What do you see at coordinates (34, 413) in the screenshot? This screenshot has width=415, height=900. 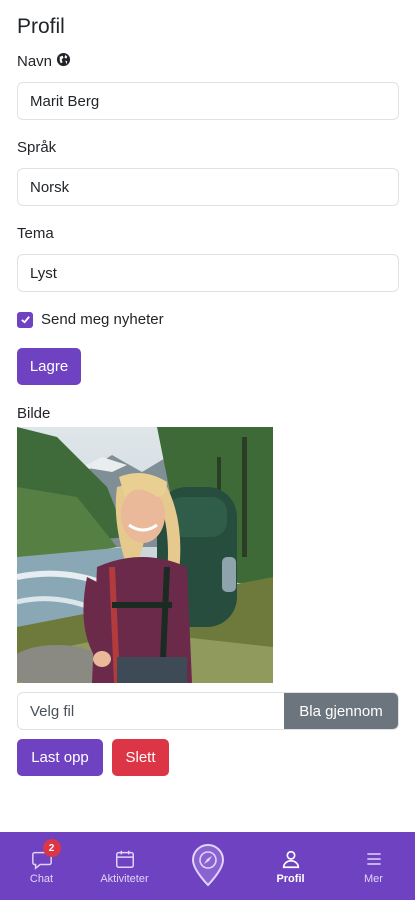 I see `picture-label: Bilde` at bounding box center [34, 413].